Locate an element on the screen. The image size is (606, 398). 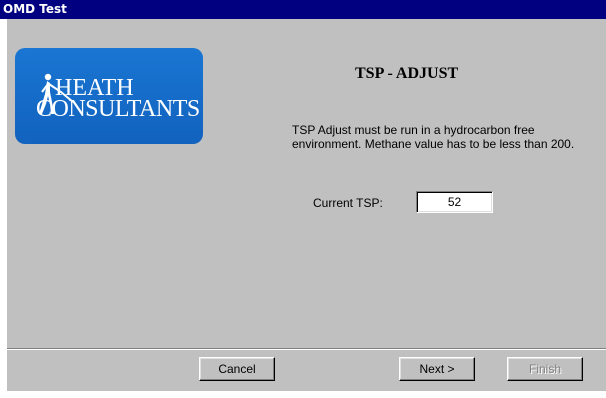
page-title: TSP - ADJUST is located at coordinates (407, 73).